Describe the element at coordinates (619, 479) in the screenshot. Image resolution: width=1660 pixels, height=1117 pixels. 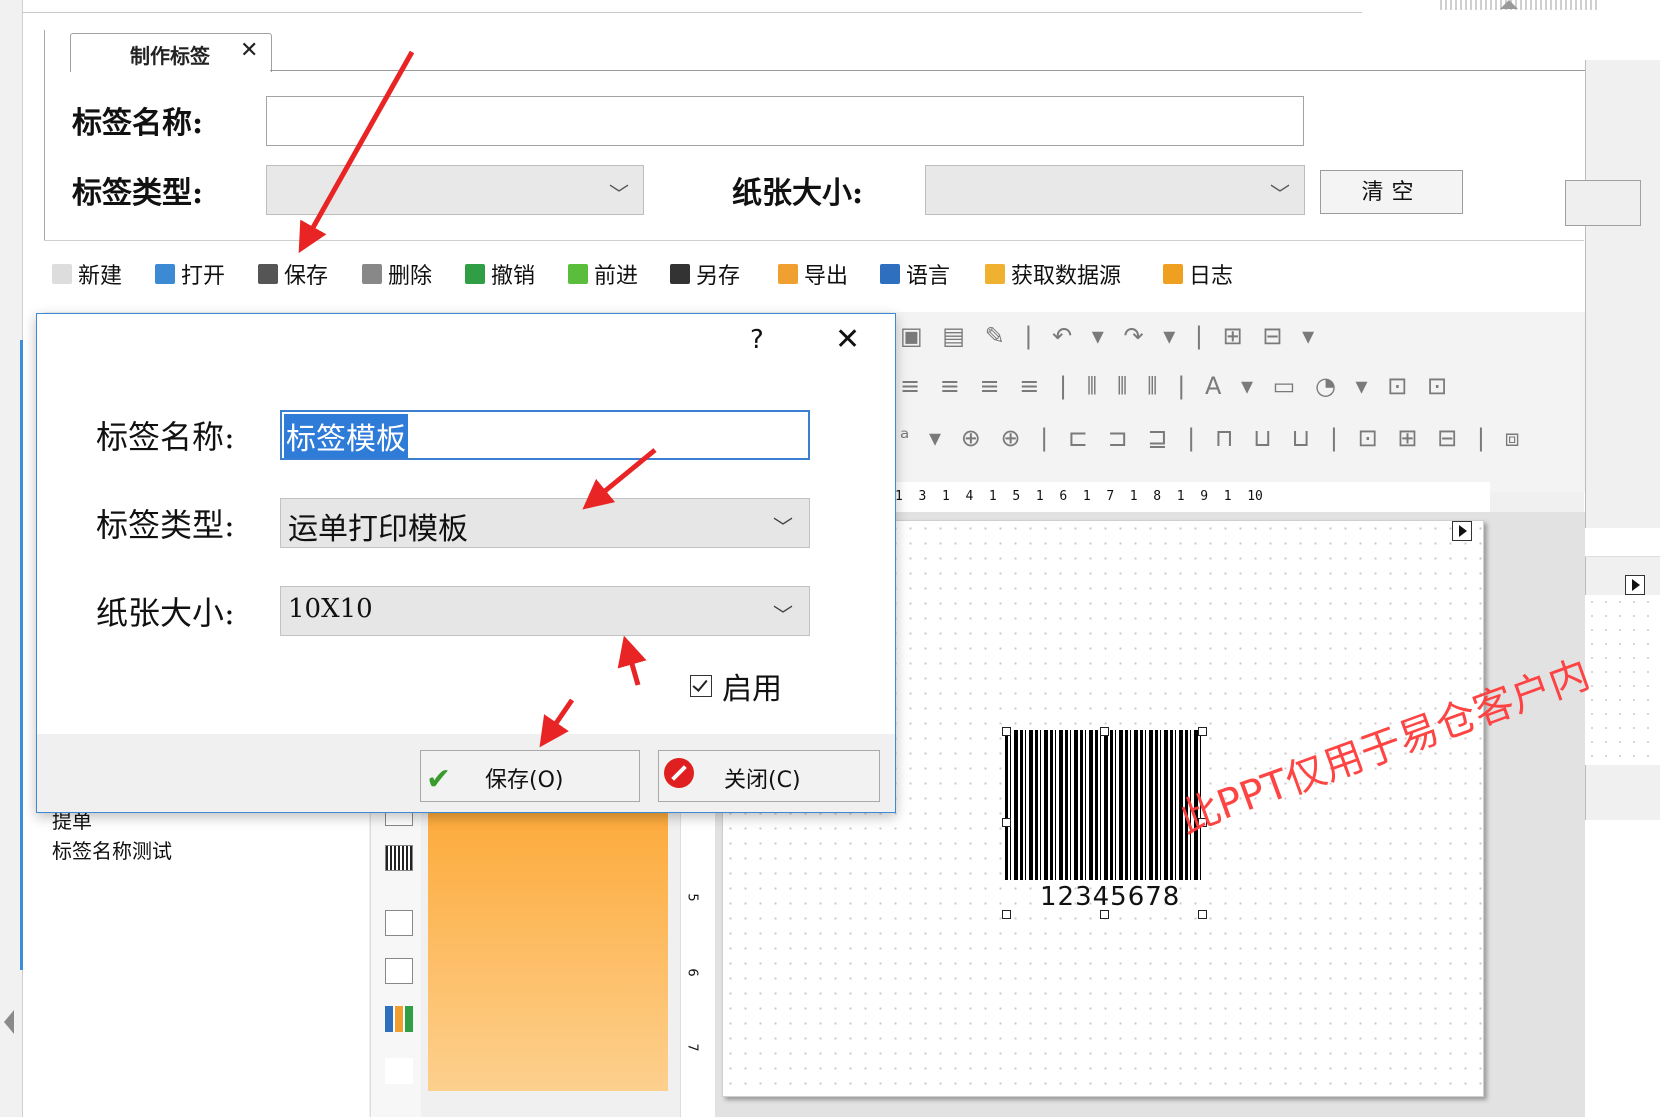
I see `arrow-to-type` at that location.